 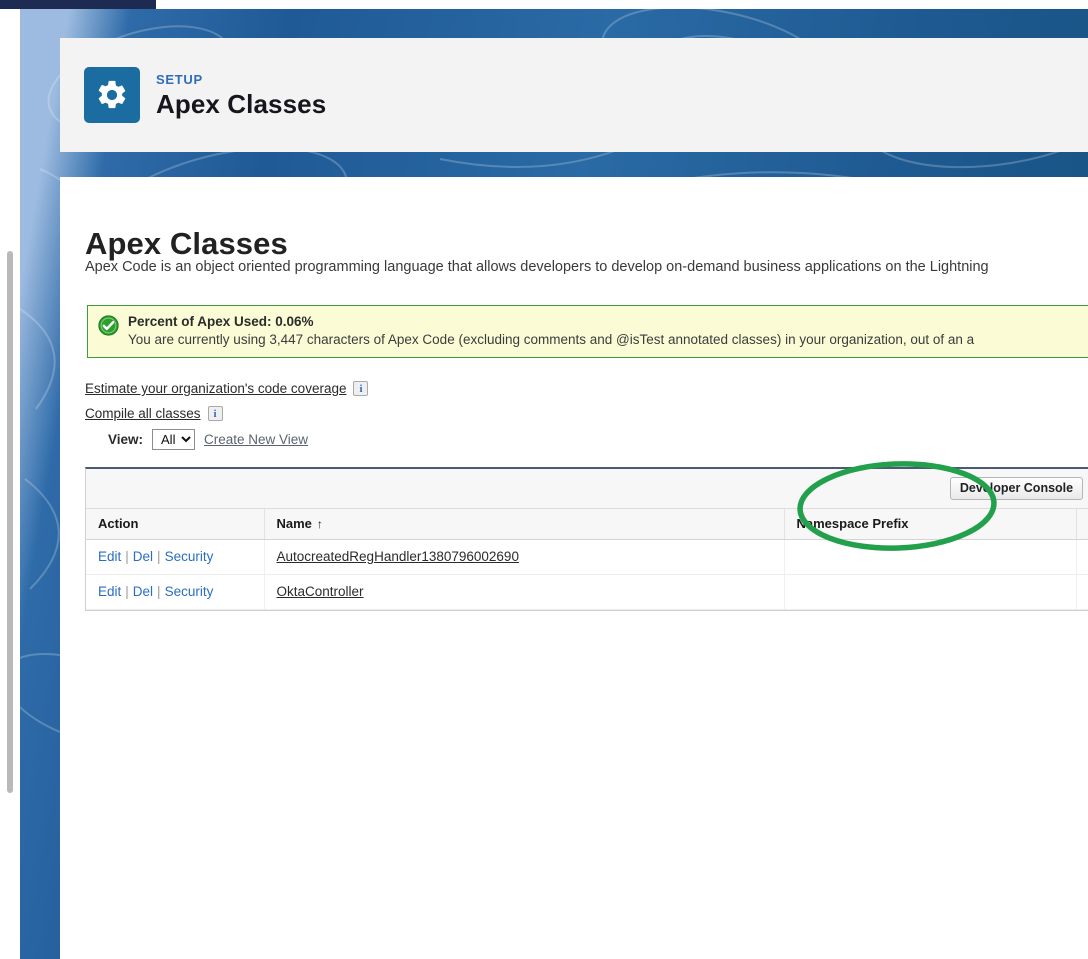 What do you see at coordinates (241, 104) in the screenshot?
I see `setup-page-title: Apex Classes` at bounding box center [241, 104].